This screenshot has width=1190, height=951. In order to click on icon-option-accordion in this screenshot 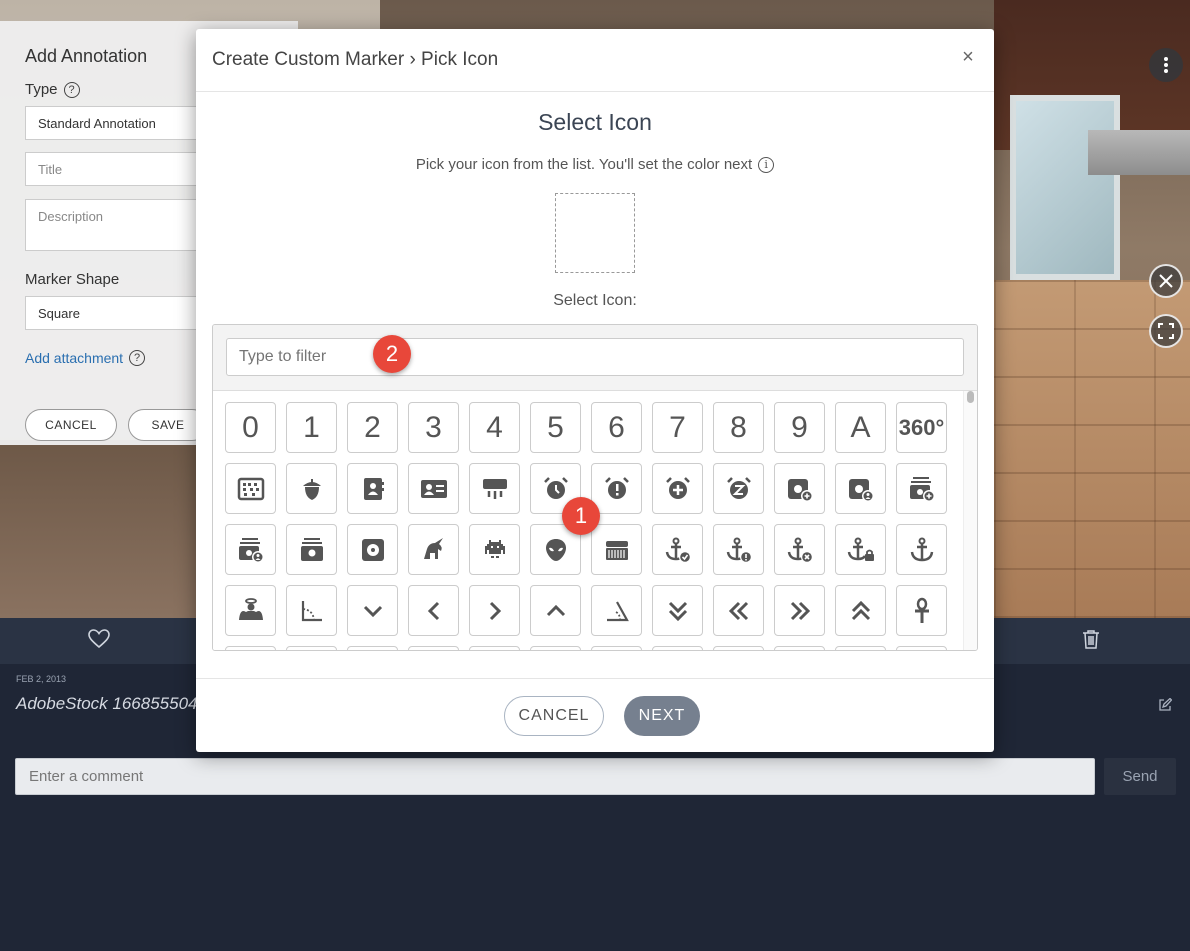, I will do `click(616, 549)`.